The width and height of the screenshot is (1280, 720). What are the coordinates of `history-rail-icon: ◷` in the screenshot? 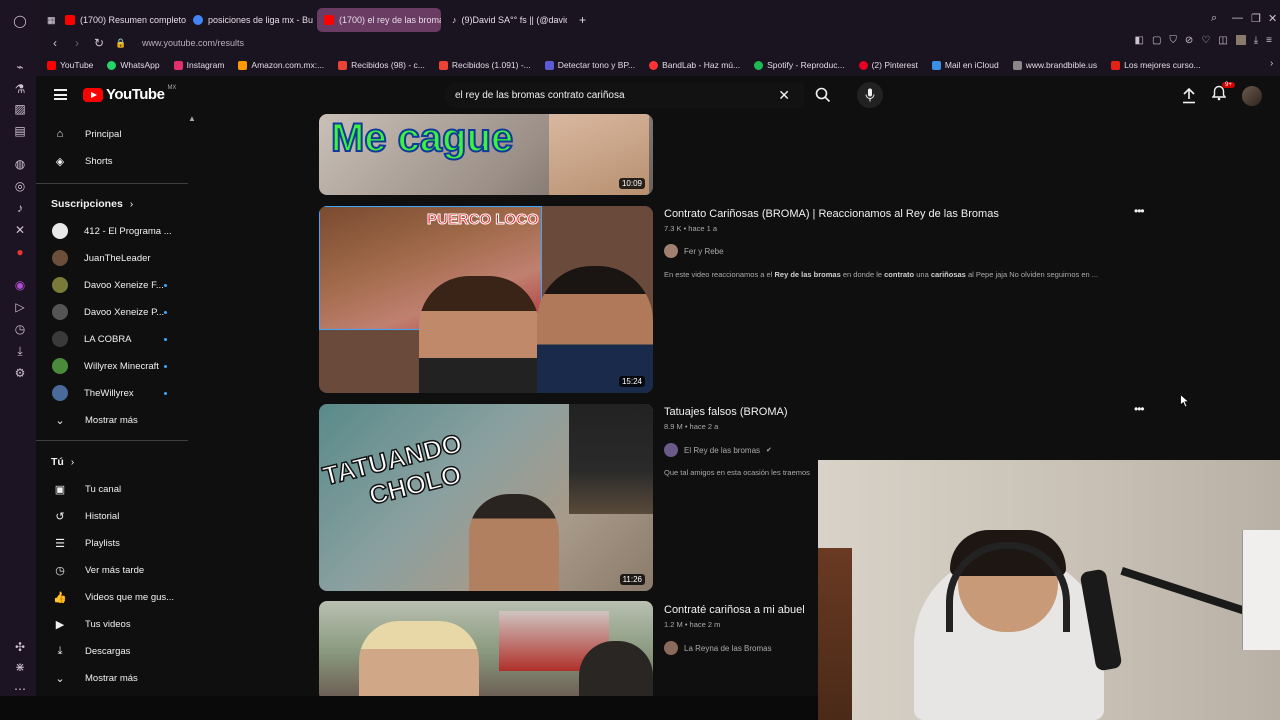 It's located at (20, 329).